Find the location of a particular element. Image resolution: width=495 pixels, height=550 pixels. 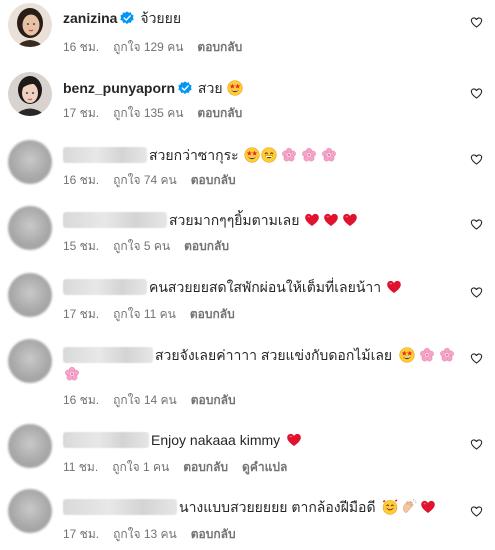

comment-text: นางแบบสวยยยยย ตากล้องฝีมือดี is located at coordinates (277, 507).